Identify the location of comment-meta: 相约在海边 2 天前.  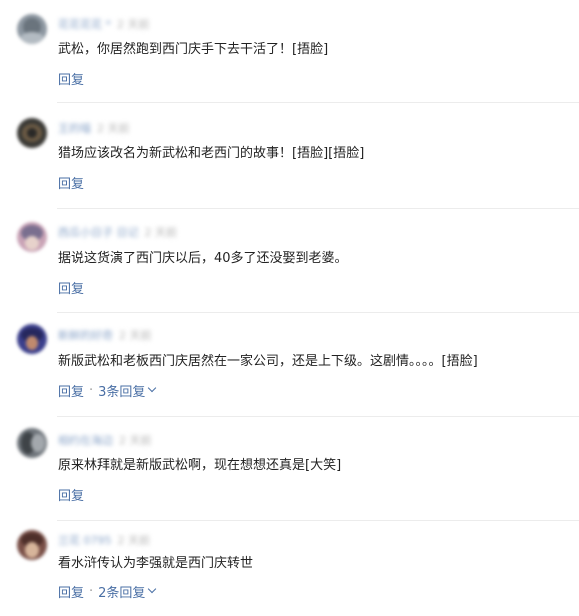
(105, 440).